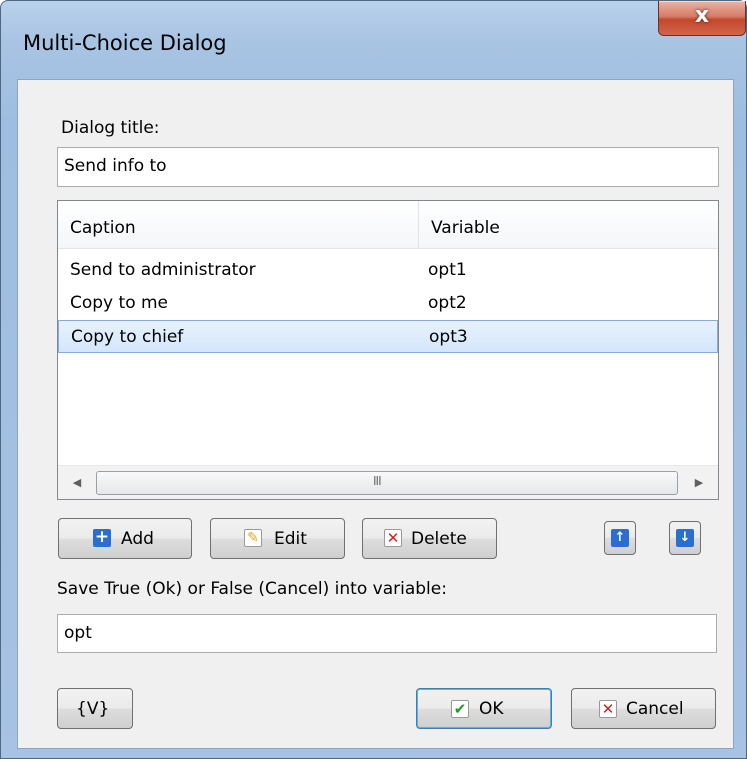  I want to click on dialog-title-label: Dialog title:, so click(110, 128).